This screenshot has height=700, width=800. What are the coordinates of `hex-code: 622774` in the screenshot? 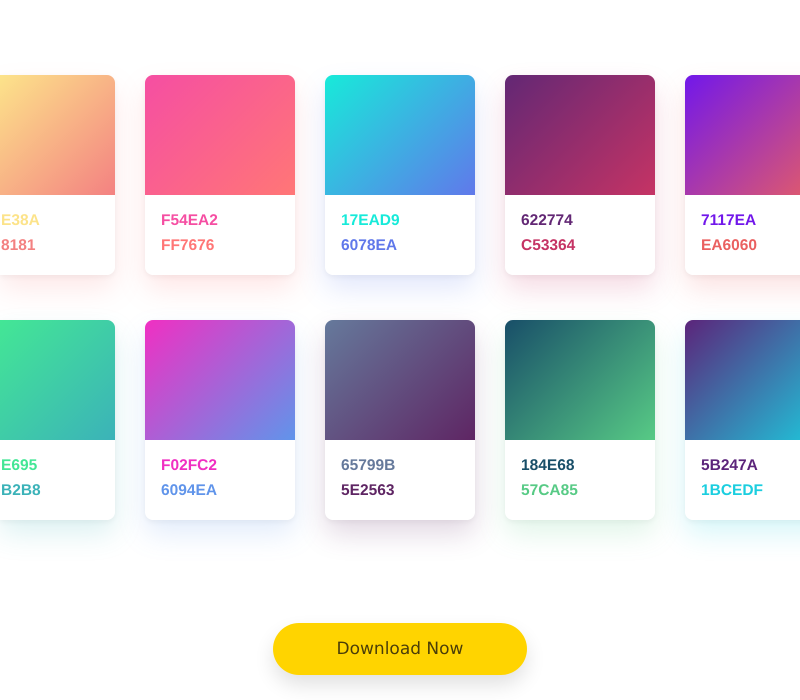 It's located at (547, 221).